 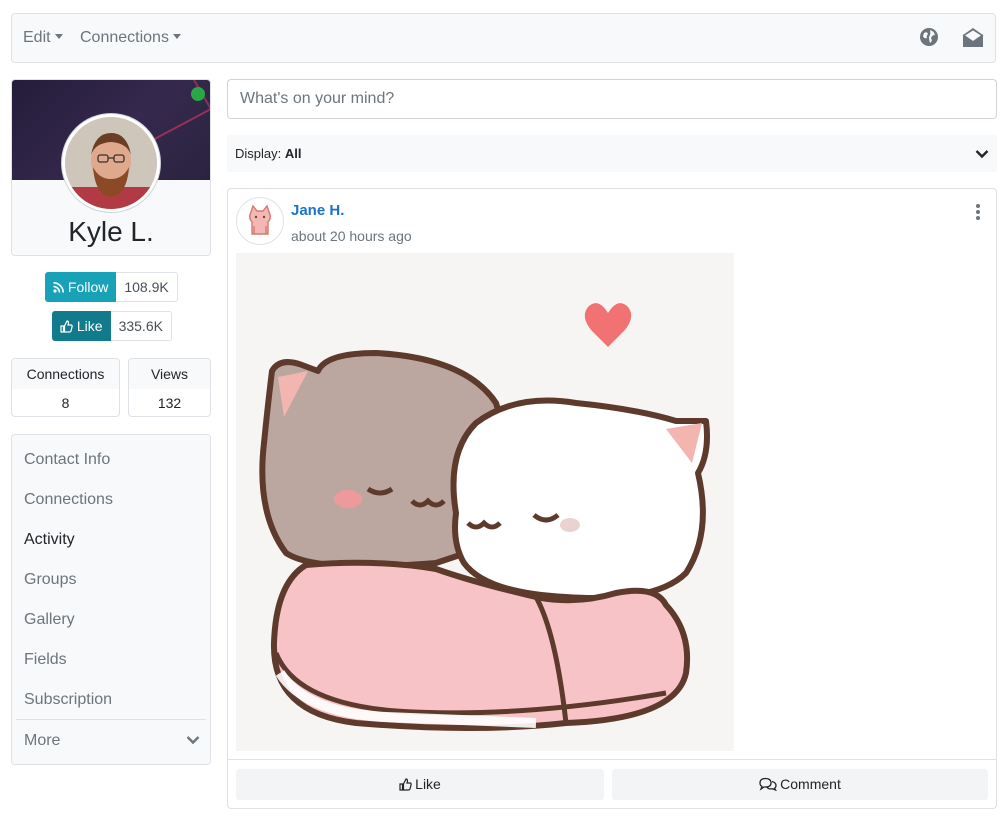 I want to click on side-nav-connections: Connections, so click(x=68, y=501).